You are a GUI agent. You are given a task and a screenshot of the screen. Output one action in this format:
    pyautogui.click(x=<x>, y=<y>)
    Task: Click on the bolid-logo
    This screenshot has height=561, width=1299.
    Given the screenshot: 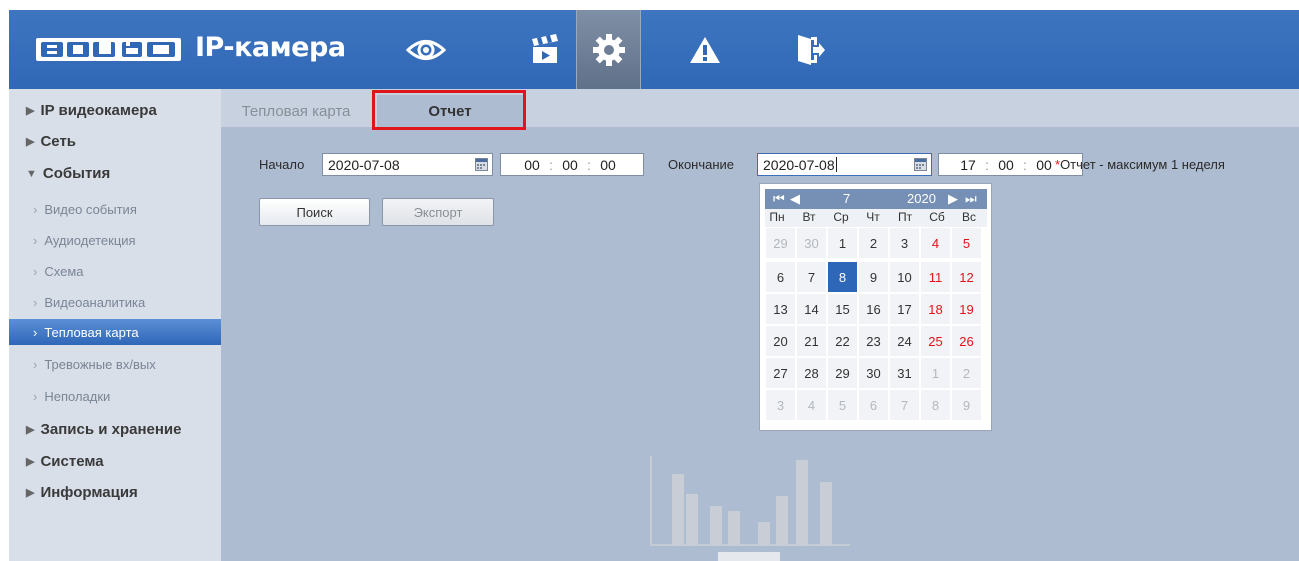 What is the action you would take?
    pyautogui.click(x=108, y=49)
    